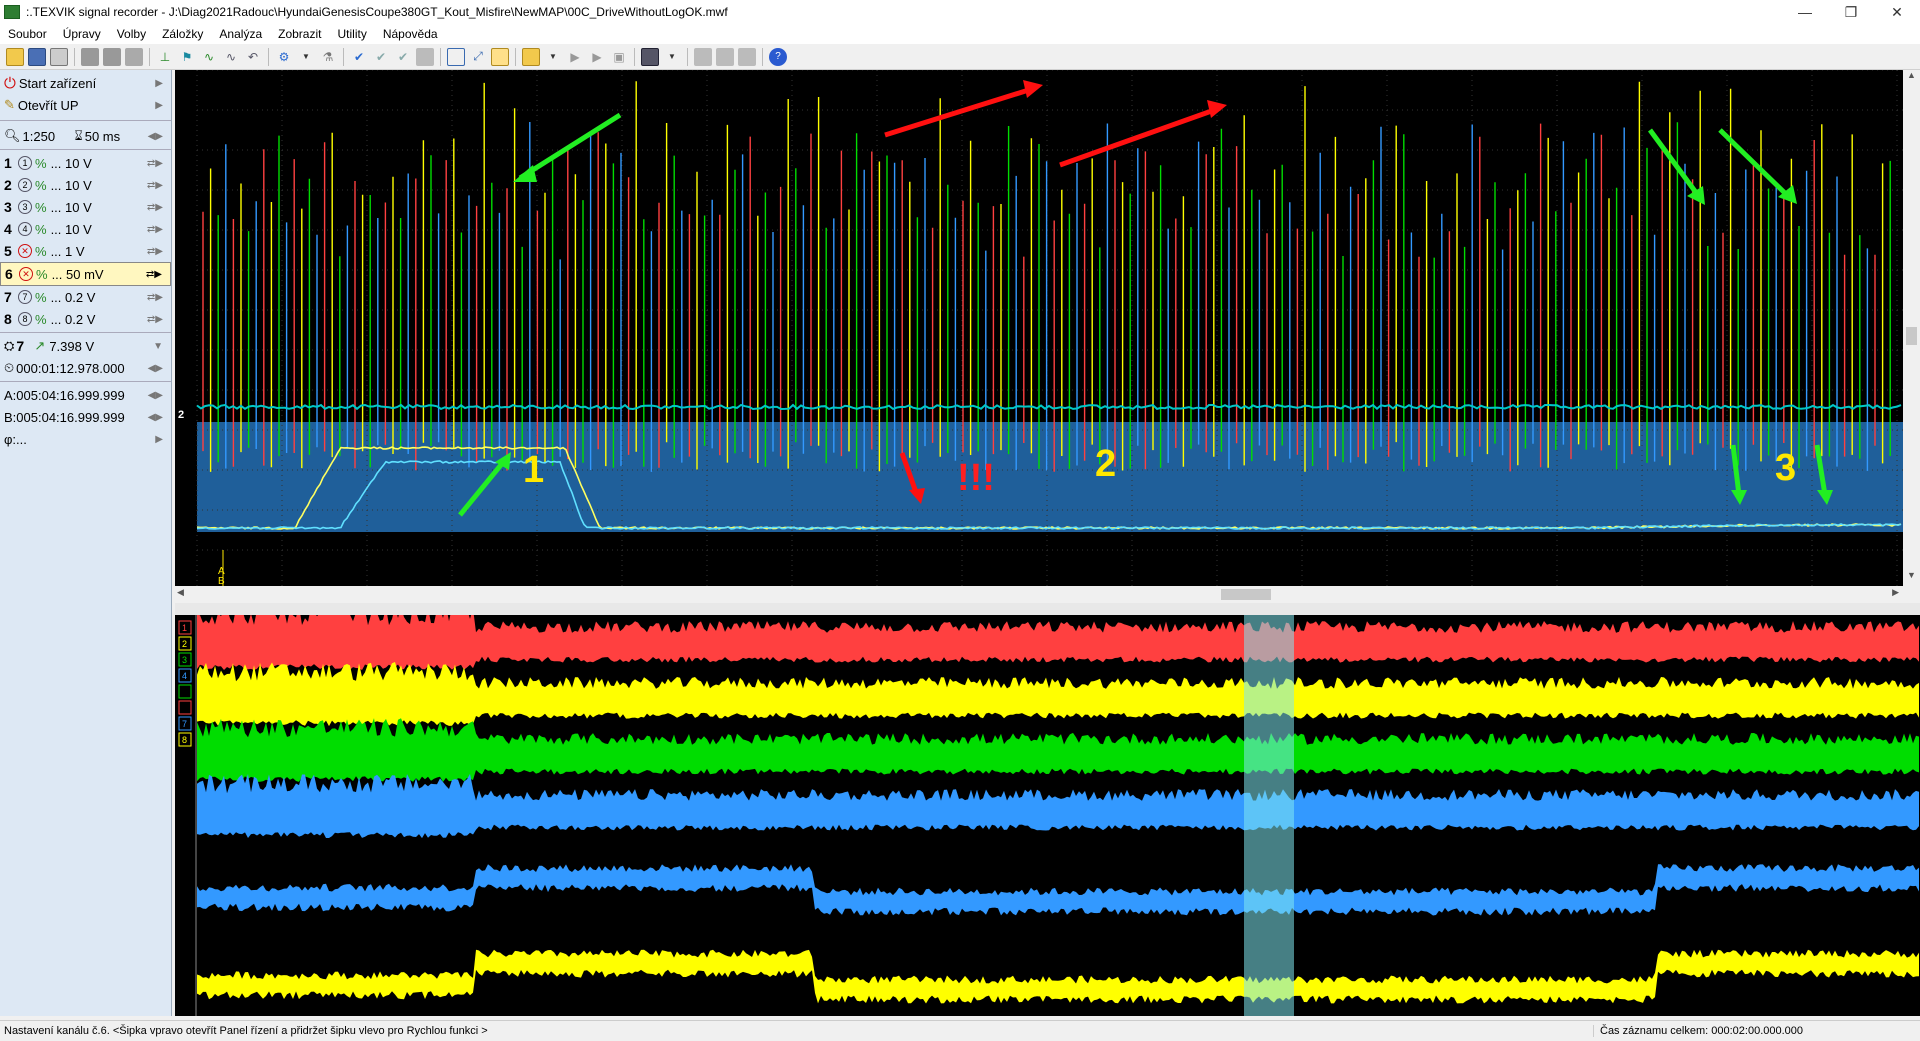 Image resolution: width=1920 pixels, height=1041 pixels. What do you see at coordinates (180, 592) in the screenshot?
I see `scroll-left-icon: ◀` at bounding box center [180, 592].